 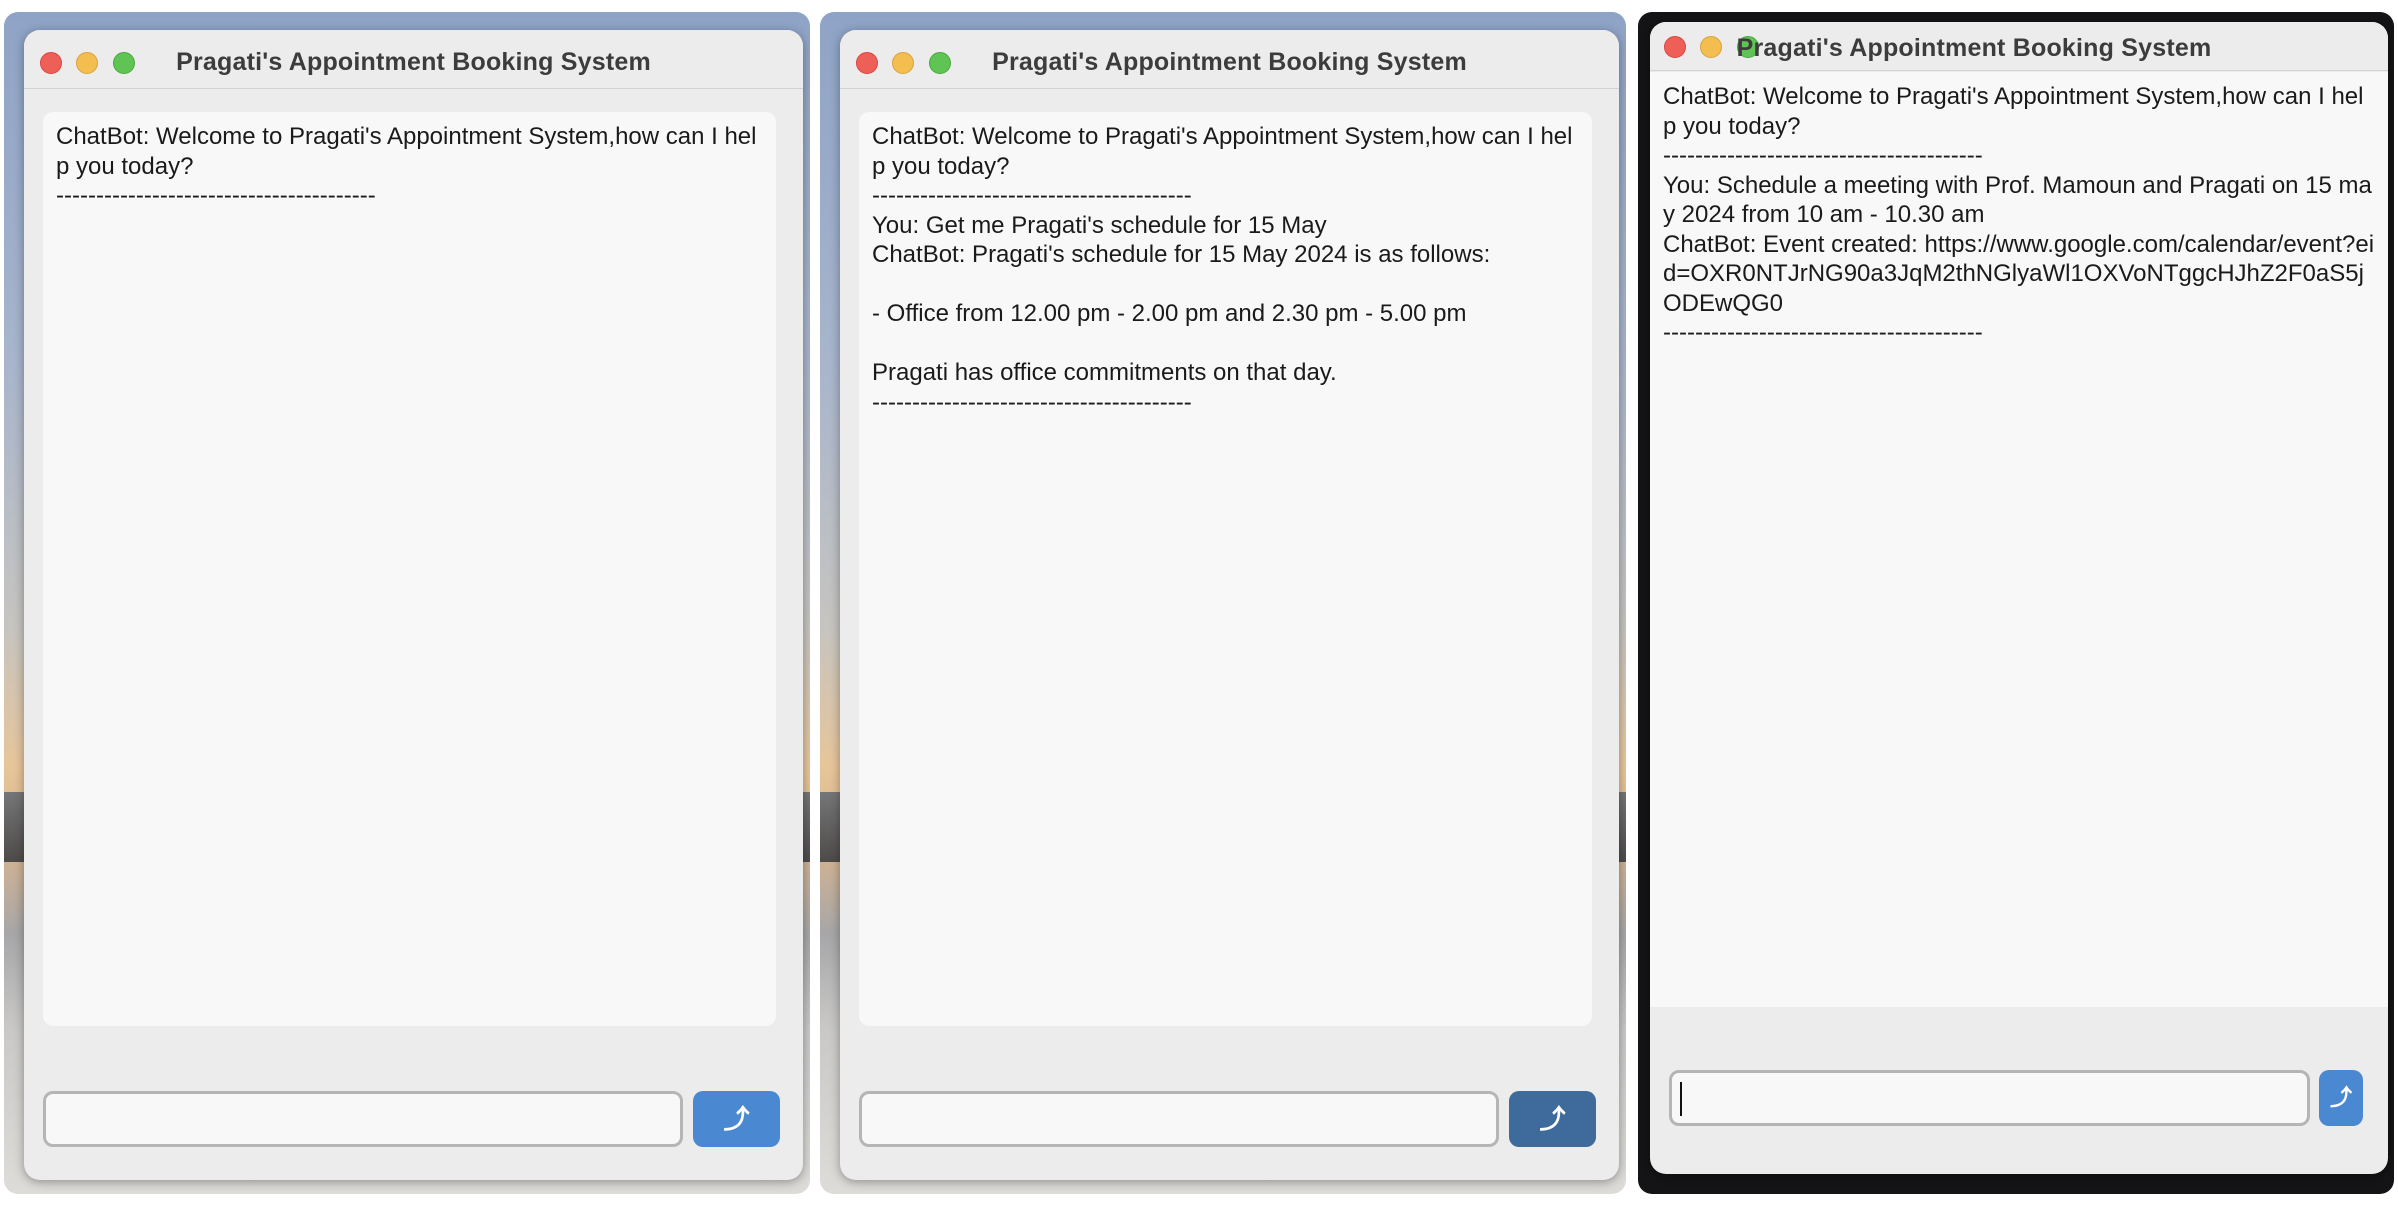 What do you see at coordinates (1681, 1099) in the screenshot?
I see `text-cursor` at bounding box center [1681, 1099].